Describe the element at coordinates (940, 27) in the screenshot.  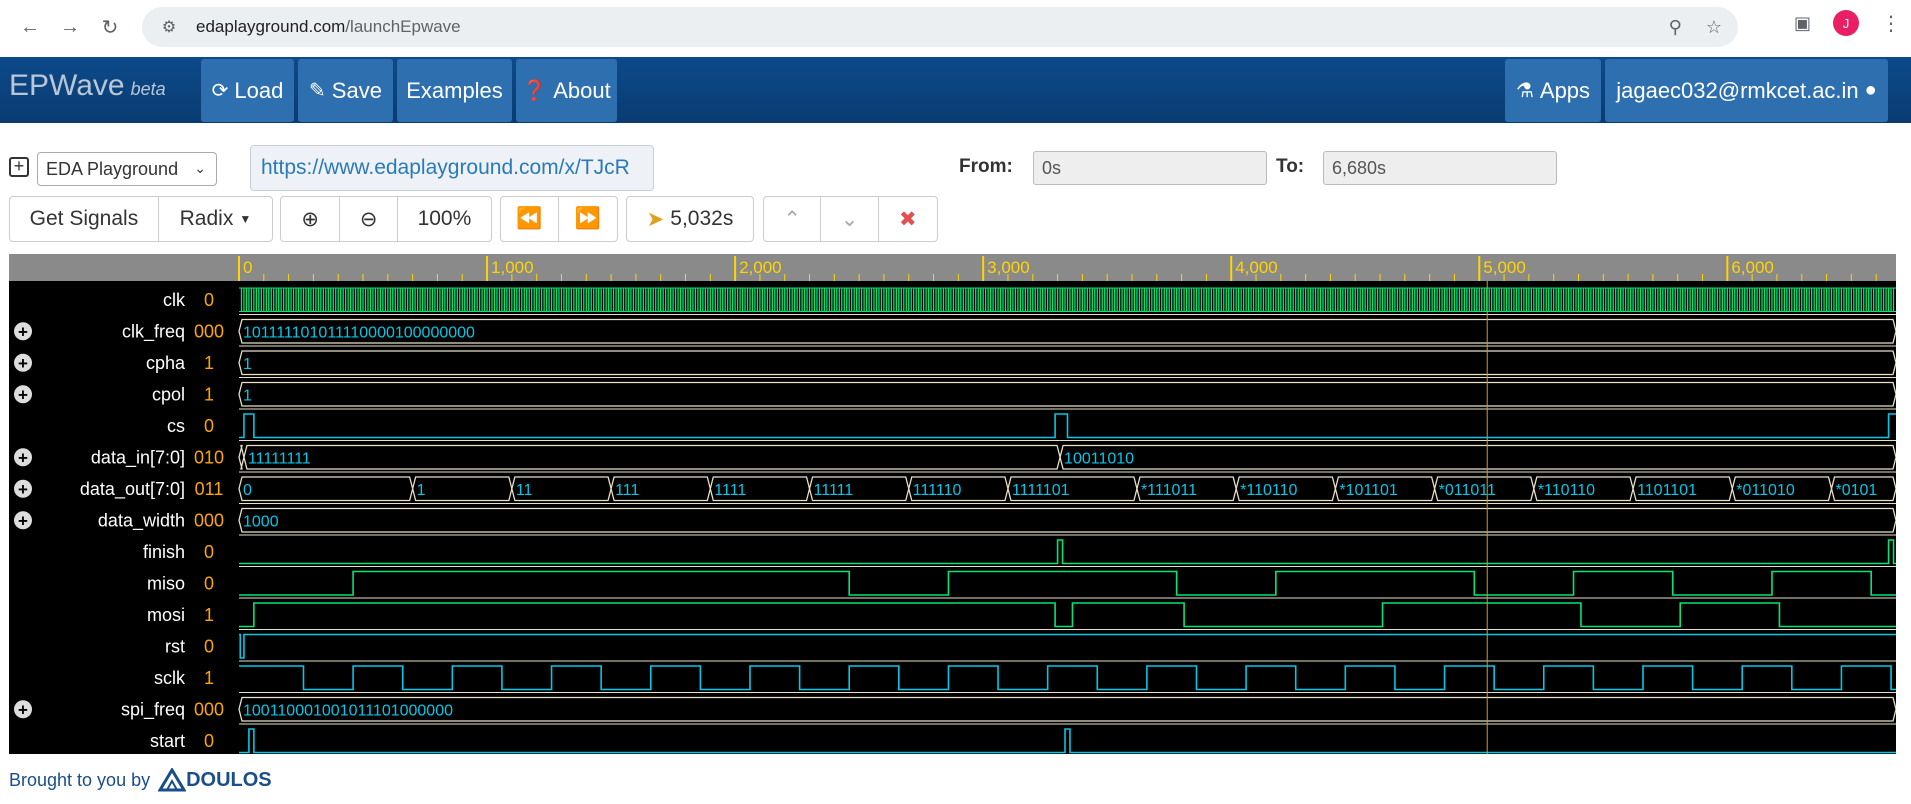
I see `address-bar: ⚙ edaplayground.com/launchEpwave ⚲ ☆` at that location.